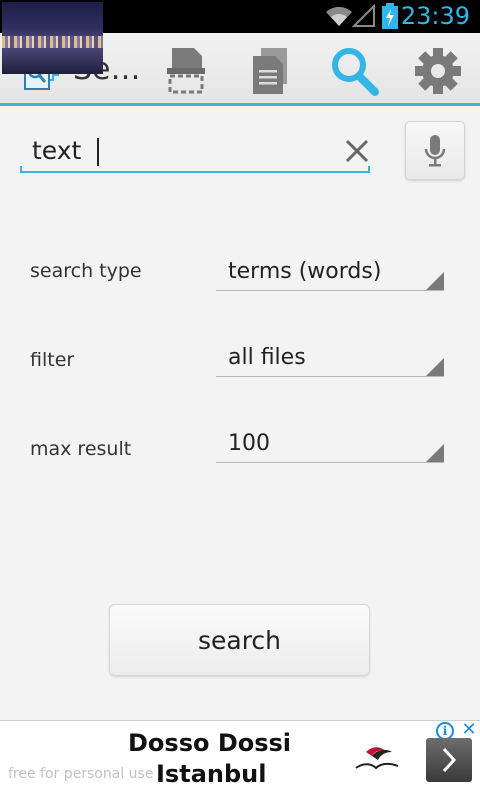  What do you see at coordinates (435, 16) in the screenshot?
I see `status-clock: 23:39` at bounding box center [435, 16].